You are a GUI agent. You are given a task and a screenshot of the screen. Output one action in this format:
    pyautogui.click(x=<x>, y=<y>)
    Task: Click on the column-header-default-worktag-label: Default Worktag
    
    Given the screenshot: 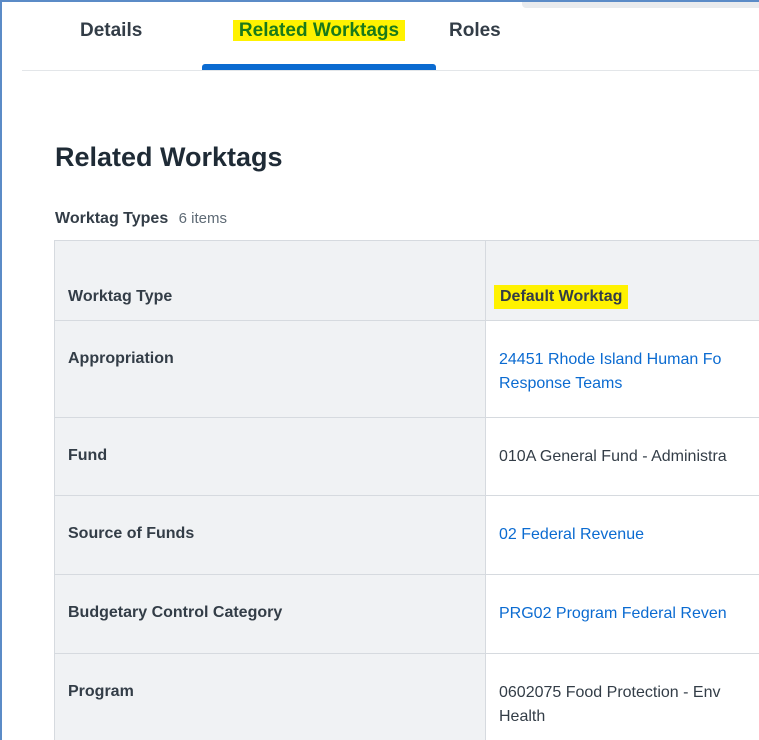 What is the action you would take?
    pyautogui.click(x=561, y=297)
    